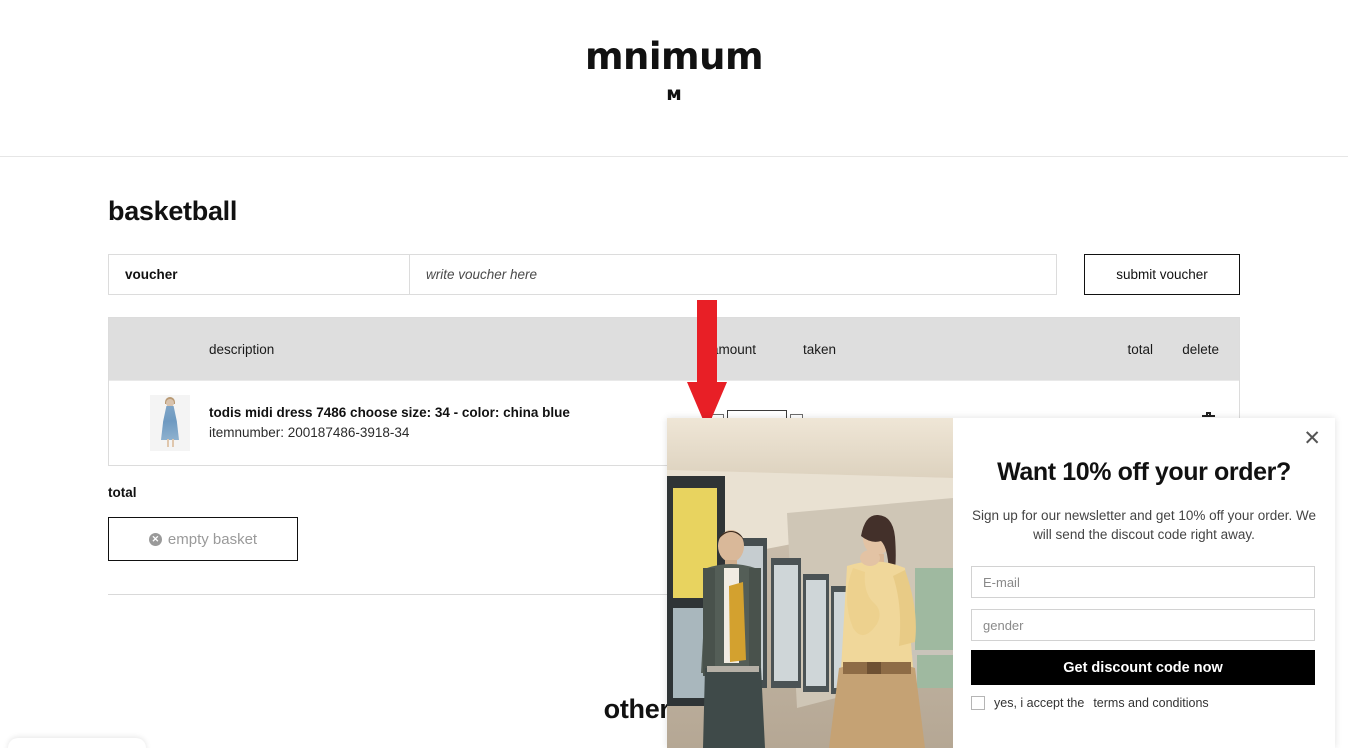 This screenshot has height=748, width=1348. What do you see at coordinates (674, 56) in the screenshot?
I see `logo-wordmark: mnimum` at bounding box center [674, 56].